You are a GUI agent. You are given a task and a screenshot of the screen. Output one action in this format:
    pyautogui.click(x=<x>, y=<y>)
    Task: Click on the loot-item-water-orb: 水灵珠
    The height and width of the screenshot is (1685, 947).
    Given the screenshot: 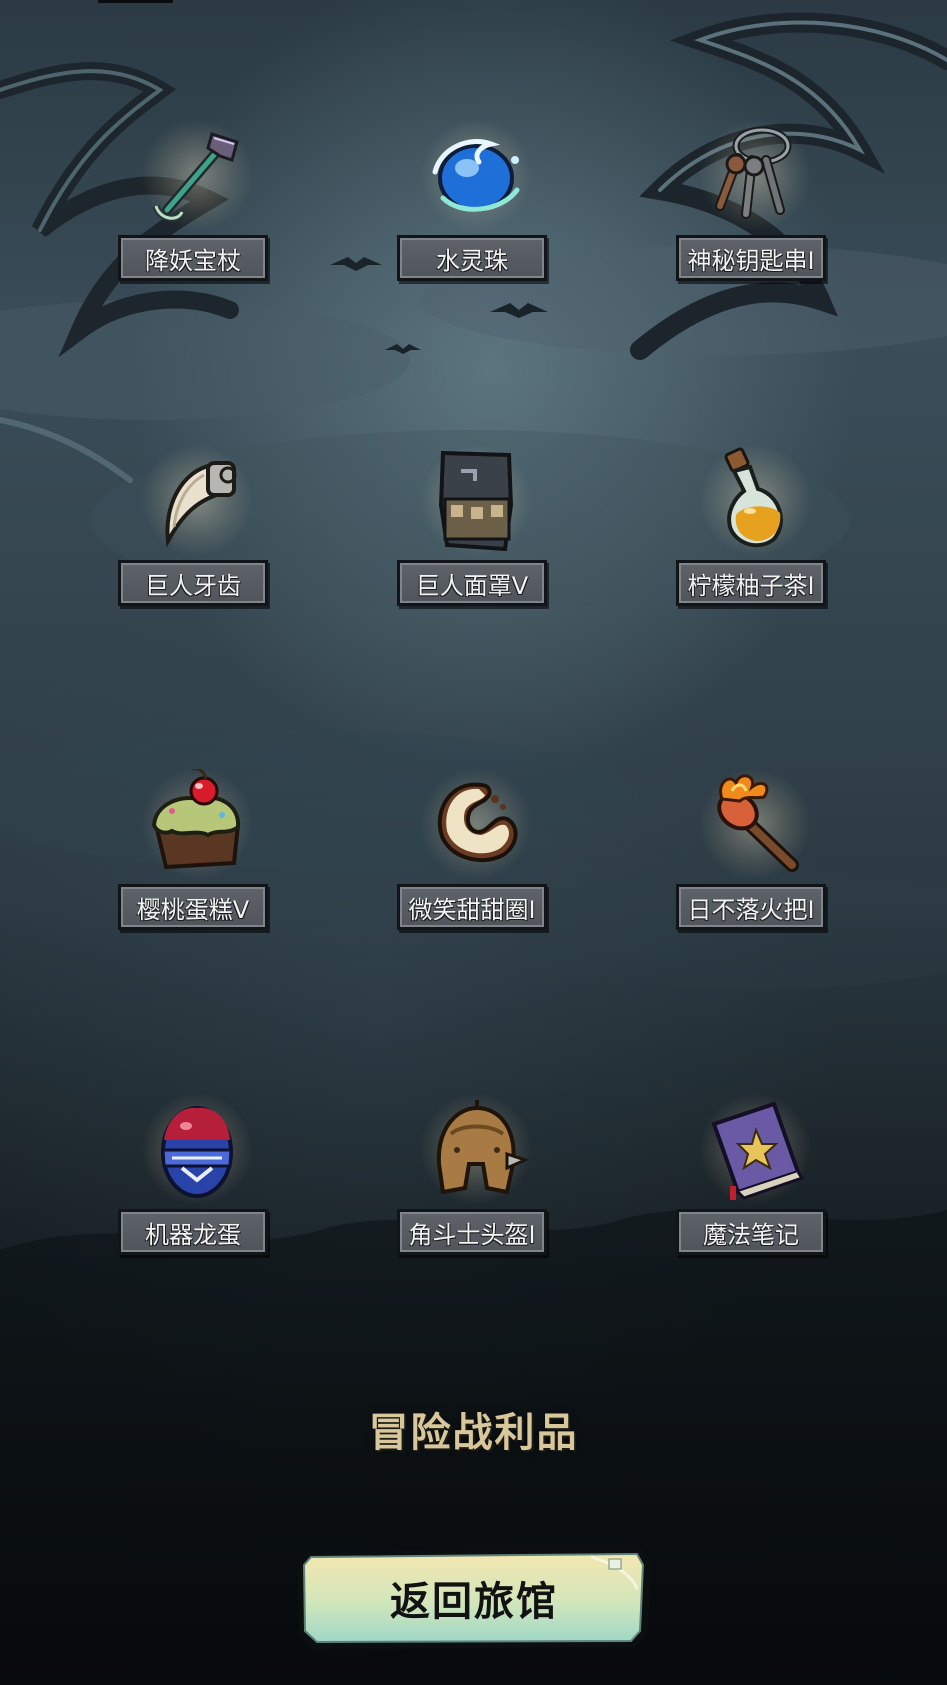 What is the action you would take?
    pyautogui.click(x=476, y=200)
    